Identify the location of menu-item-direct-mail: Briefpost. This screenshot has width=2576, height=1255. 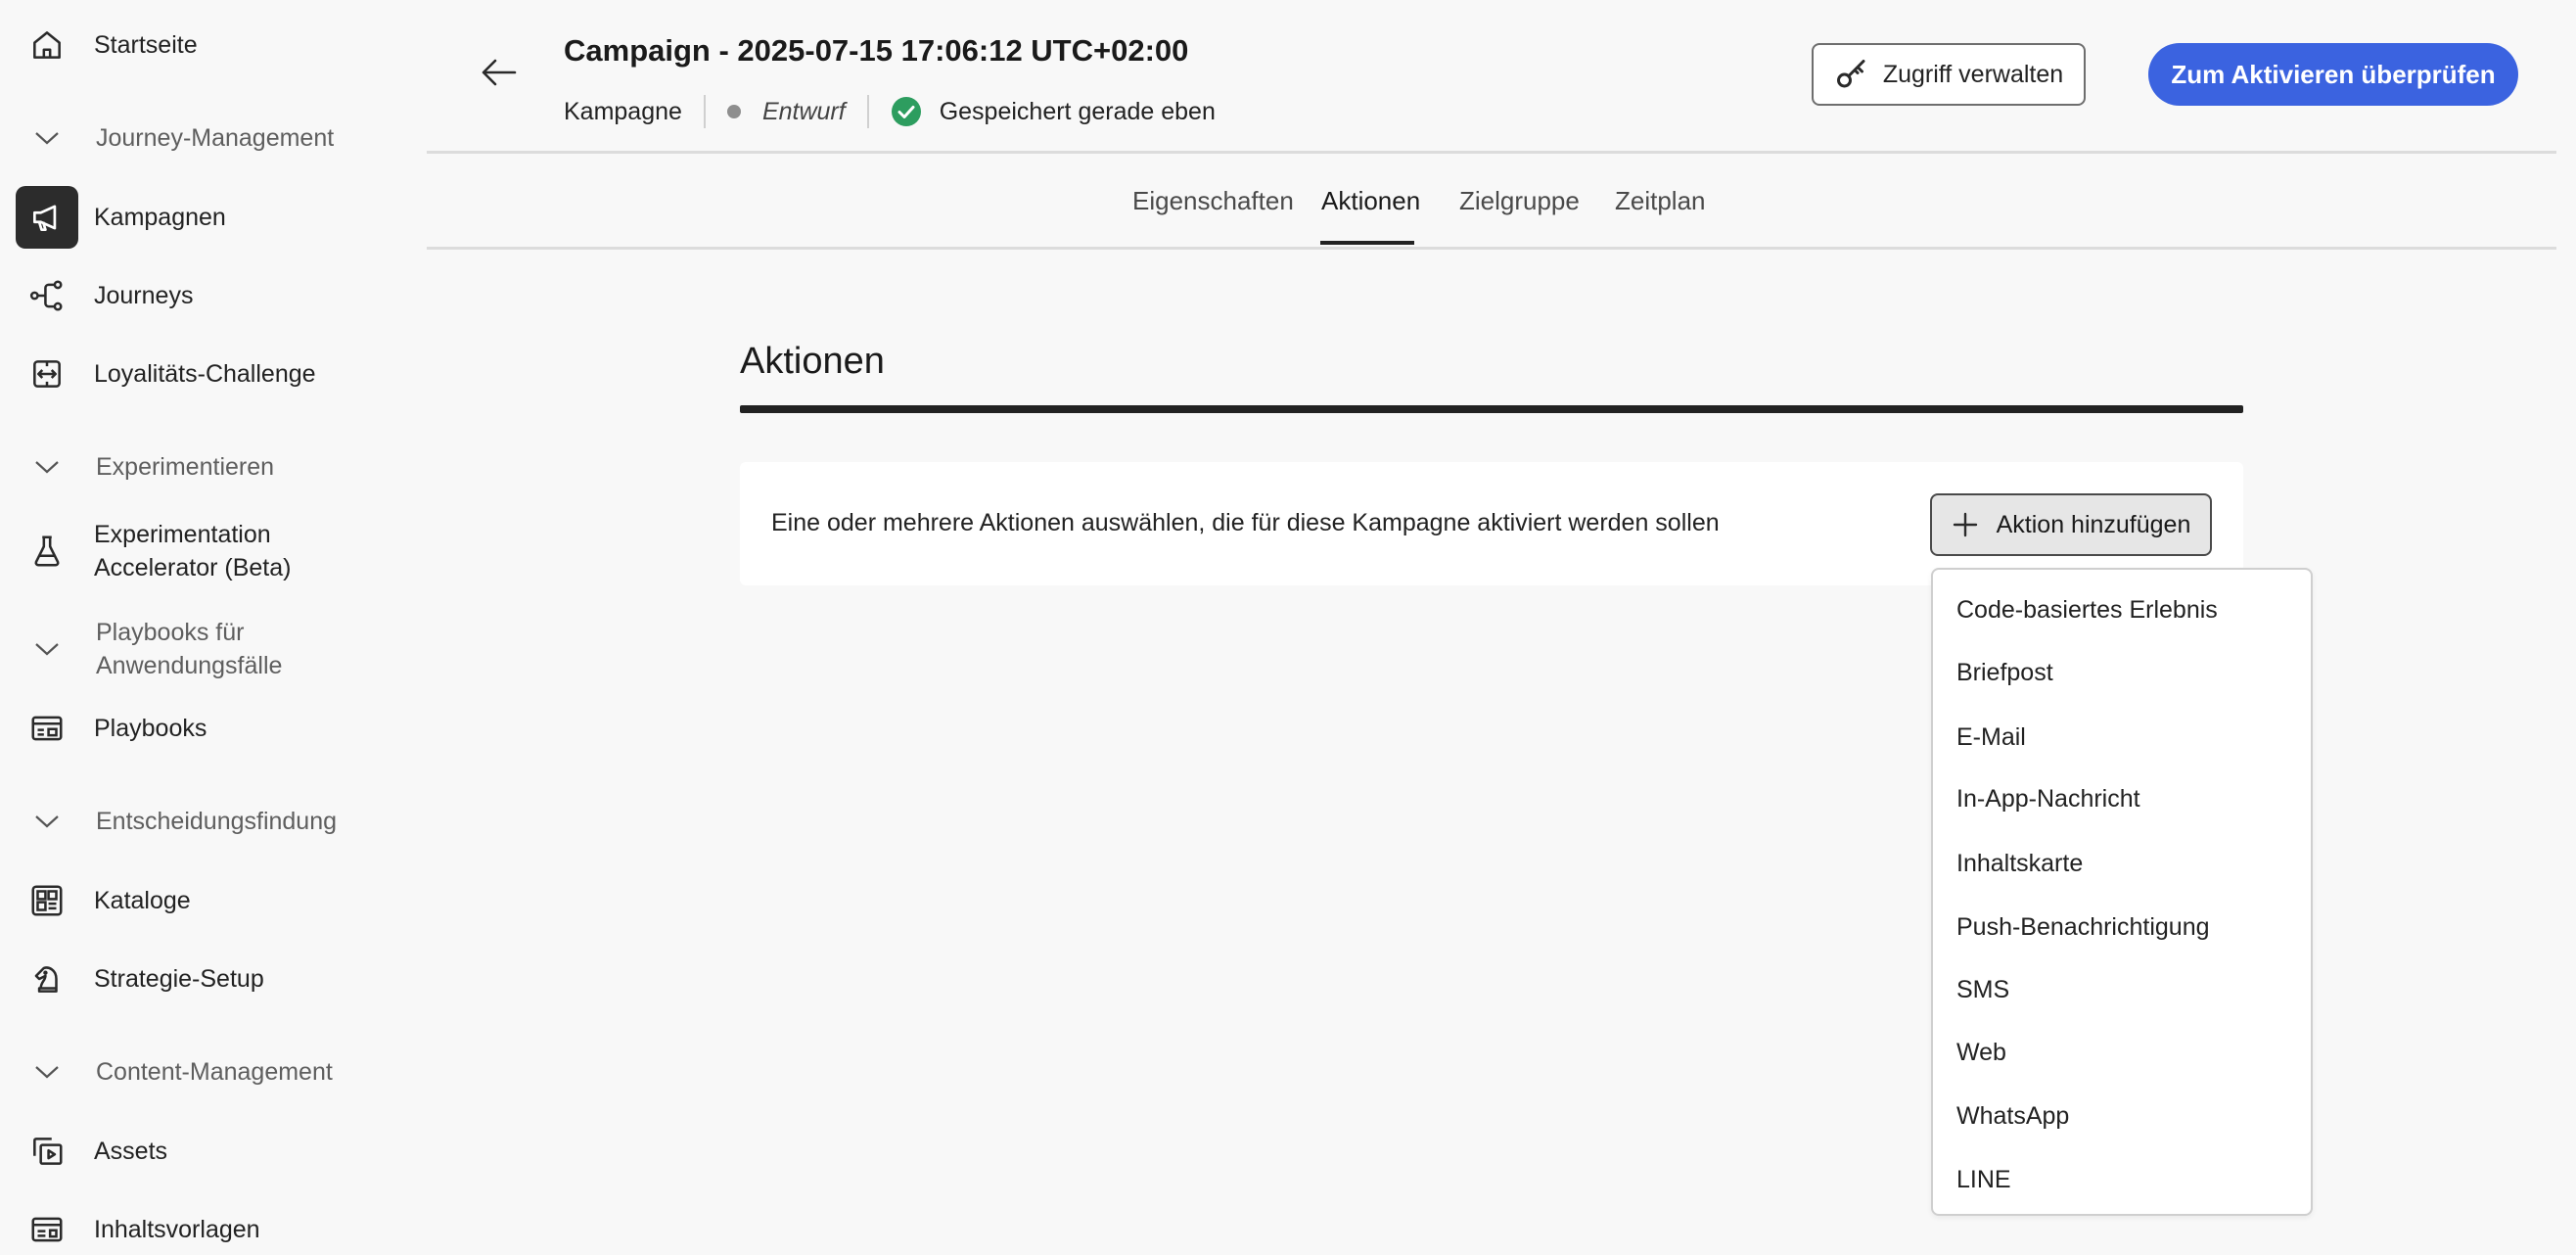
(2123, 672).